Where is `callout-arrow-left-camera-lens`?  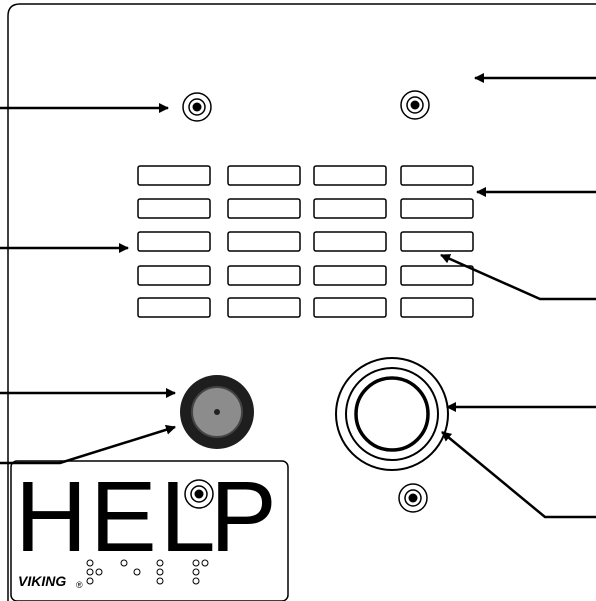
callout-arrow-left-camera-lens is located at coordinates (88, 444).